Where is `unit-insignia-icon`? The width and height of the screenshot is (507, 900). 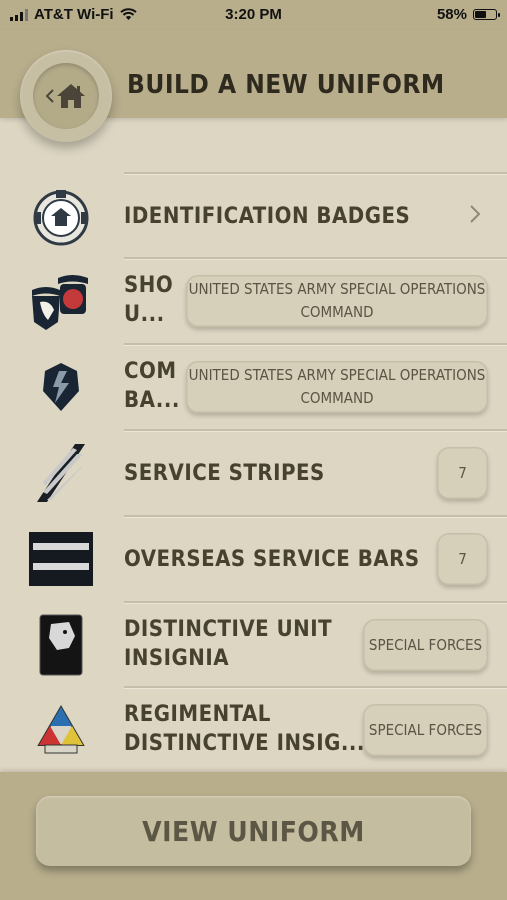 unit-insignia-icon is located at coordinates (61, 645).